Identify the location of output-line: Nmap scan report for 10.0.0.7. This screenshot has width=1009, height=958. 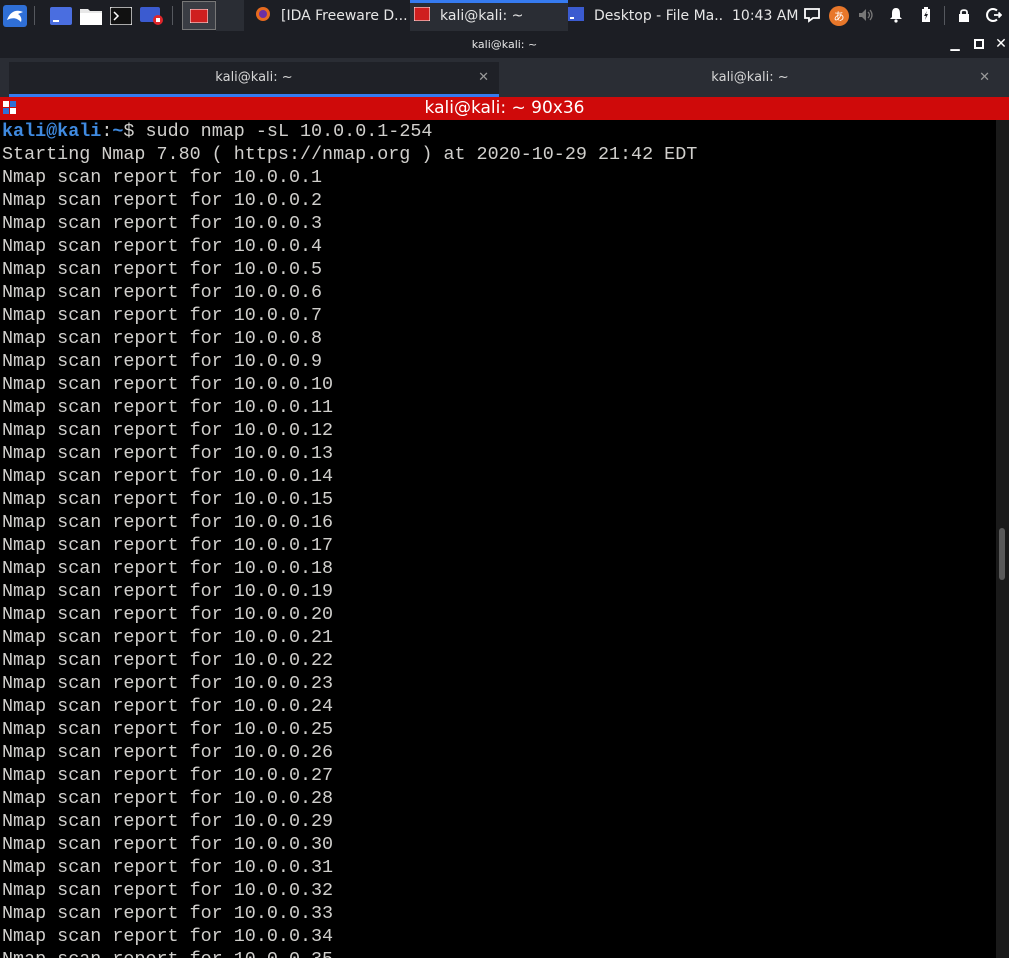
(162, 315).